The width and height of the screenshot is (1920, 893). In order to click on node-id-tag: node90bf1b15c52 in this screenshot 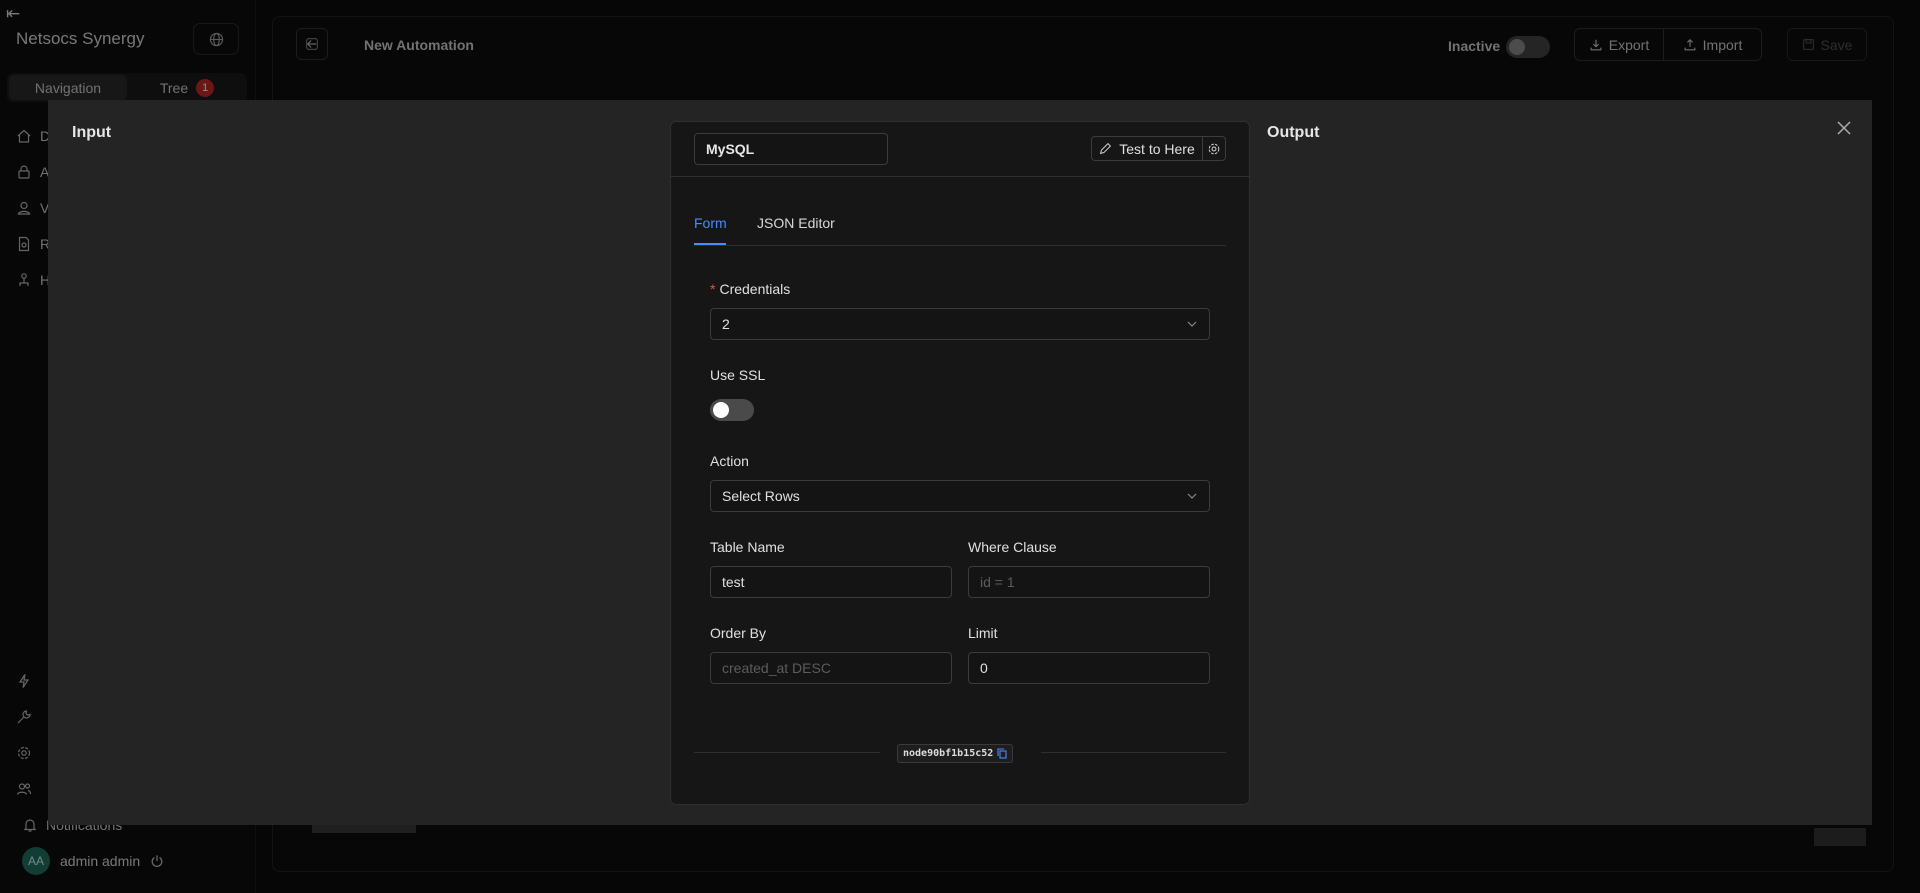, I will do `click(955, 753)`.